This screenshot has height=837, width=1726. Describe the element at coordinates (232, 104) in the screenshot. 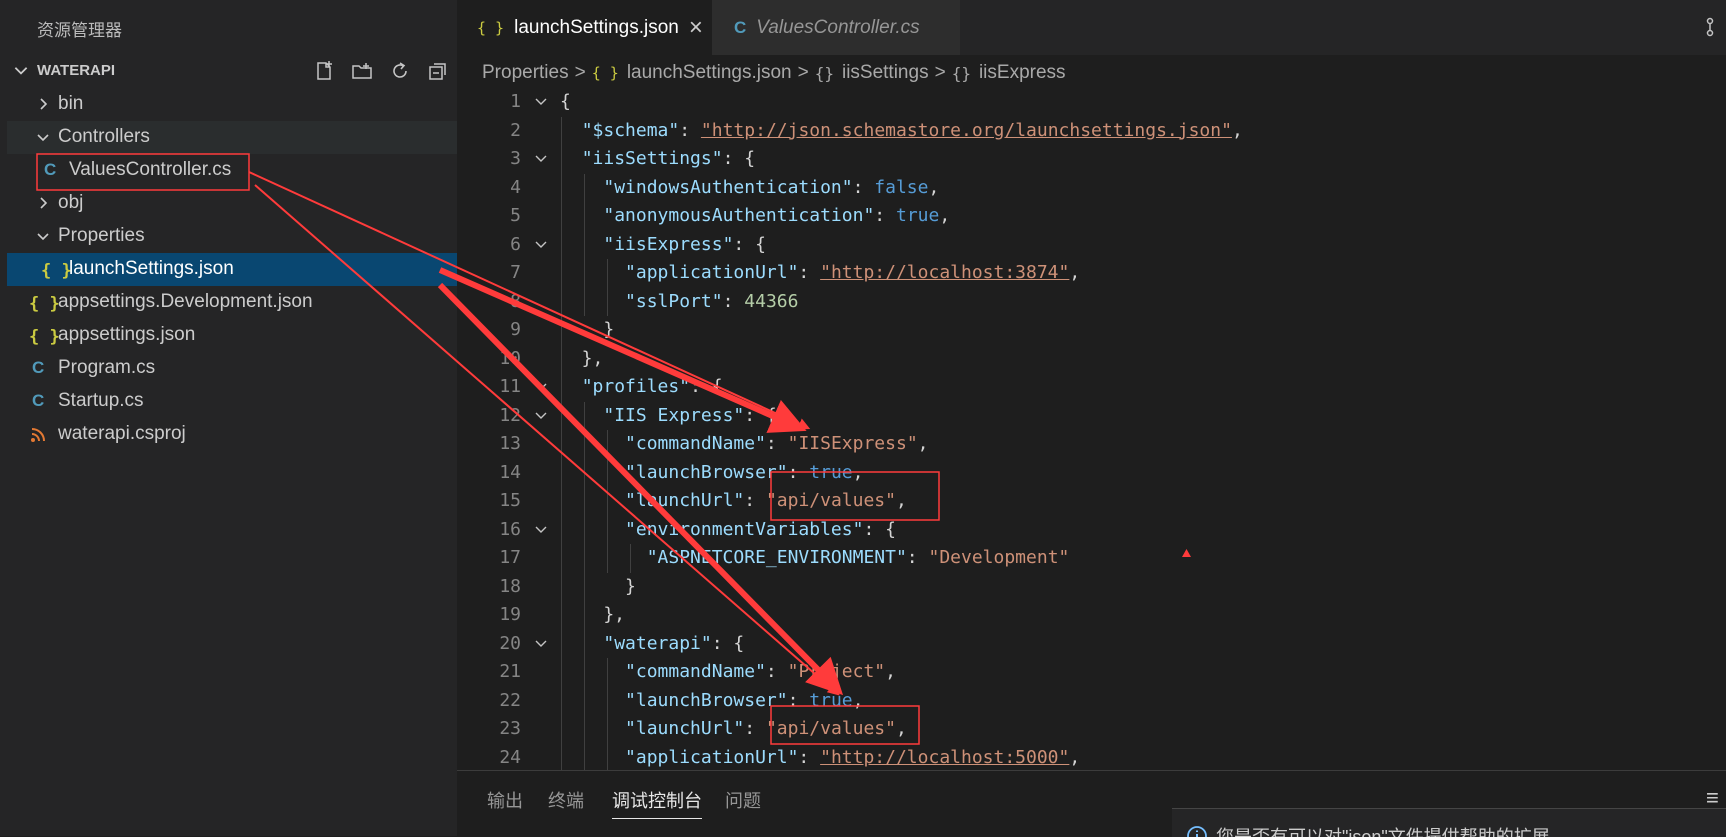

I see `tree-folder-bin: bin` at that location.